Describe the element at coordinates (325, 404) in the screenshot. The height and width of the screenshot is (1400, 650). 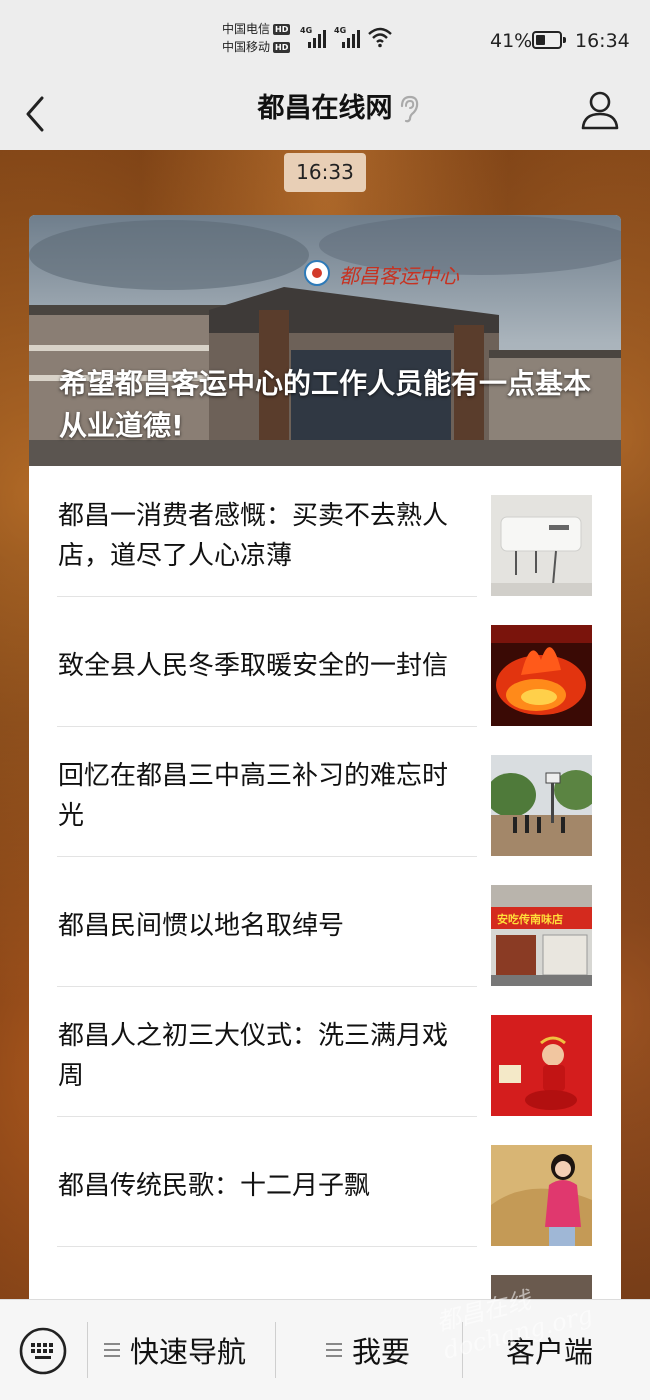
I see `hero-title: 希望都昌客运中心的工作人员能有一点基本从业道德!` at that location.